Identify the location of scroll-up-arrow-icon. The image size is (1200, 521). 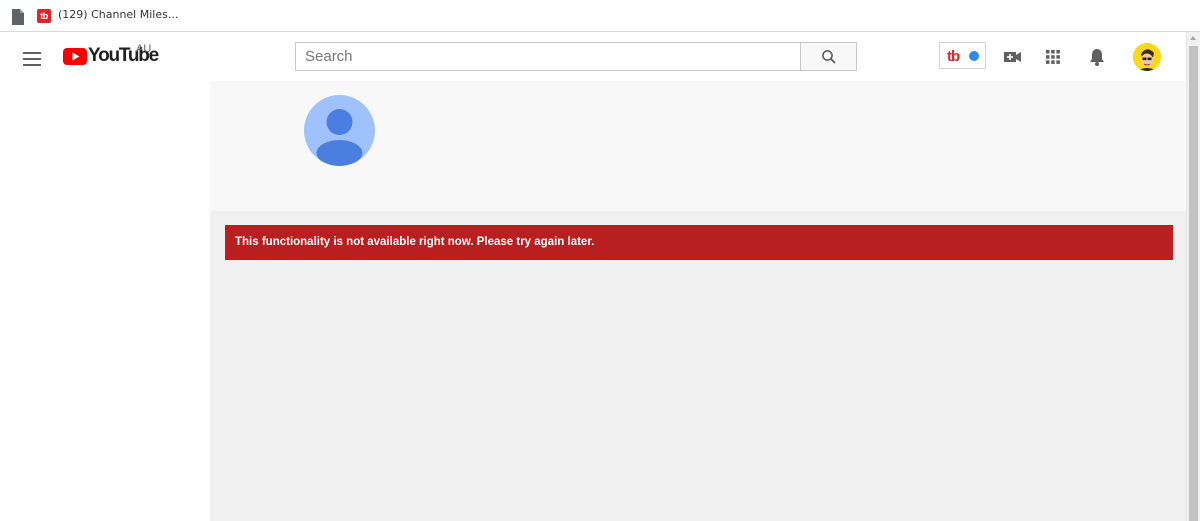
(1193, 38).